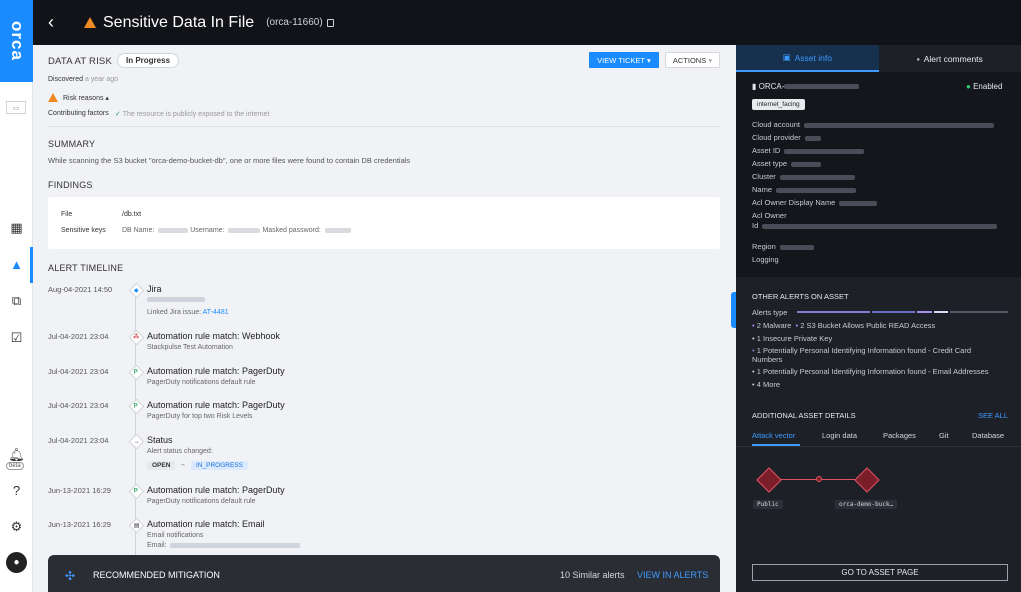  What do you see at coordinates (918, 58) in the screenshot?
I see `comment-icon: ▪` at bounding box center [918, 58].